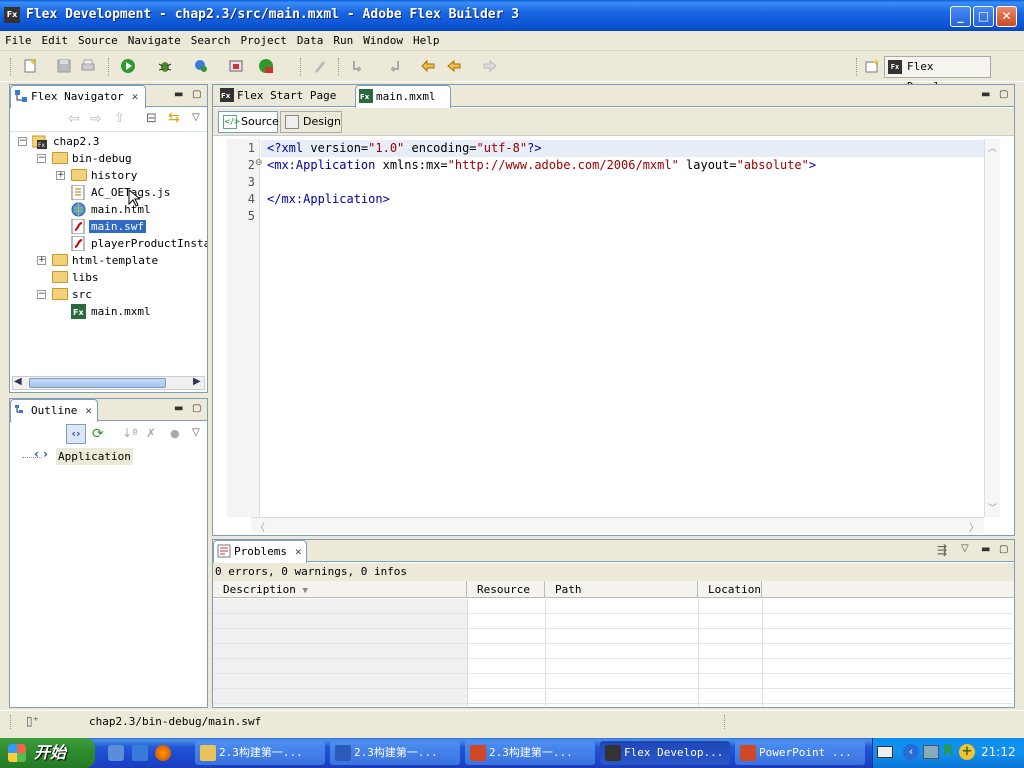  Describe the element at coordinates (82, 294) in the screenshot. I see `tree-item-src: src` at that location.